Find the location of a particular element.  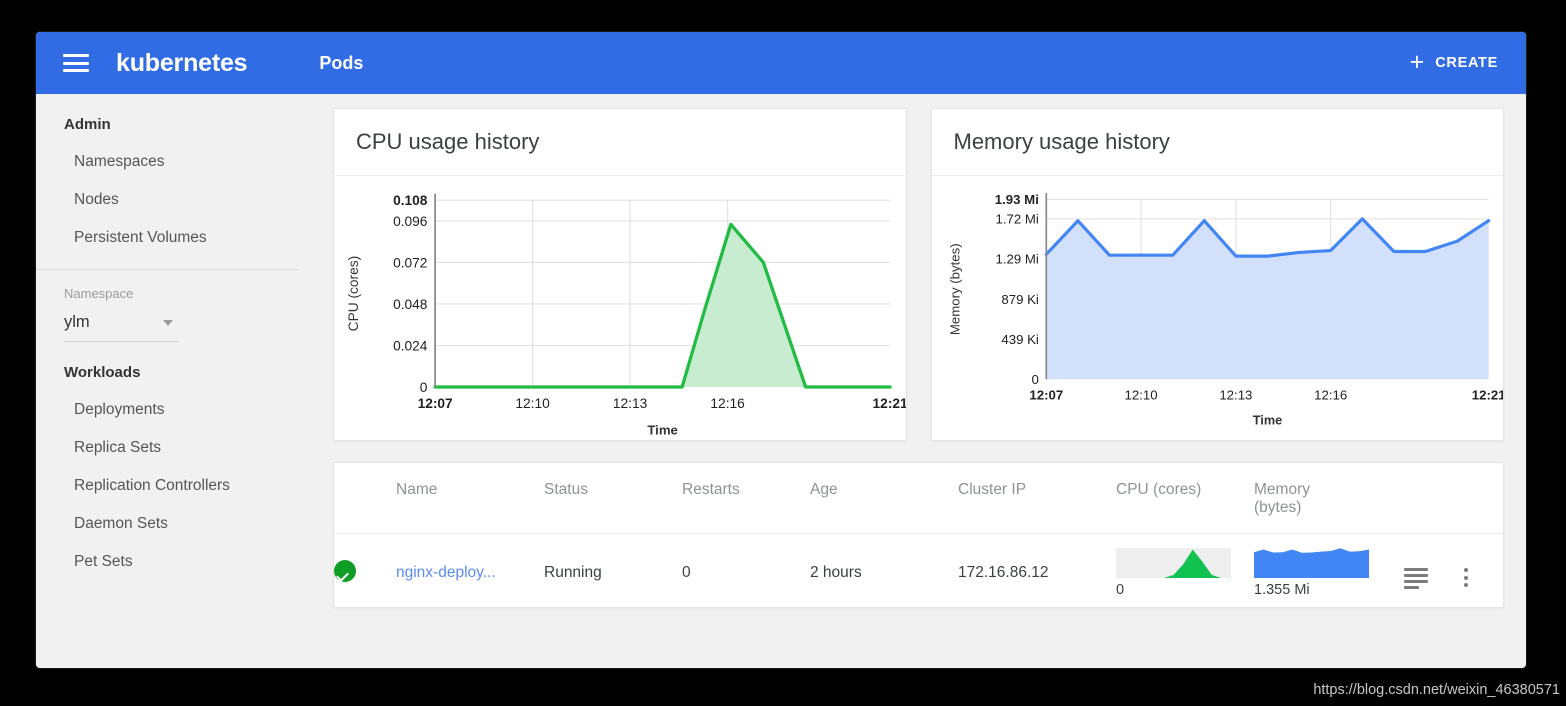

create-button: + CREATE is located at coordinates (1453, 61).